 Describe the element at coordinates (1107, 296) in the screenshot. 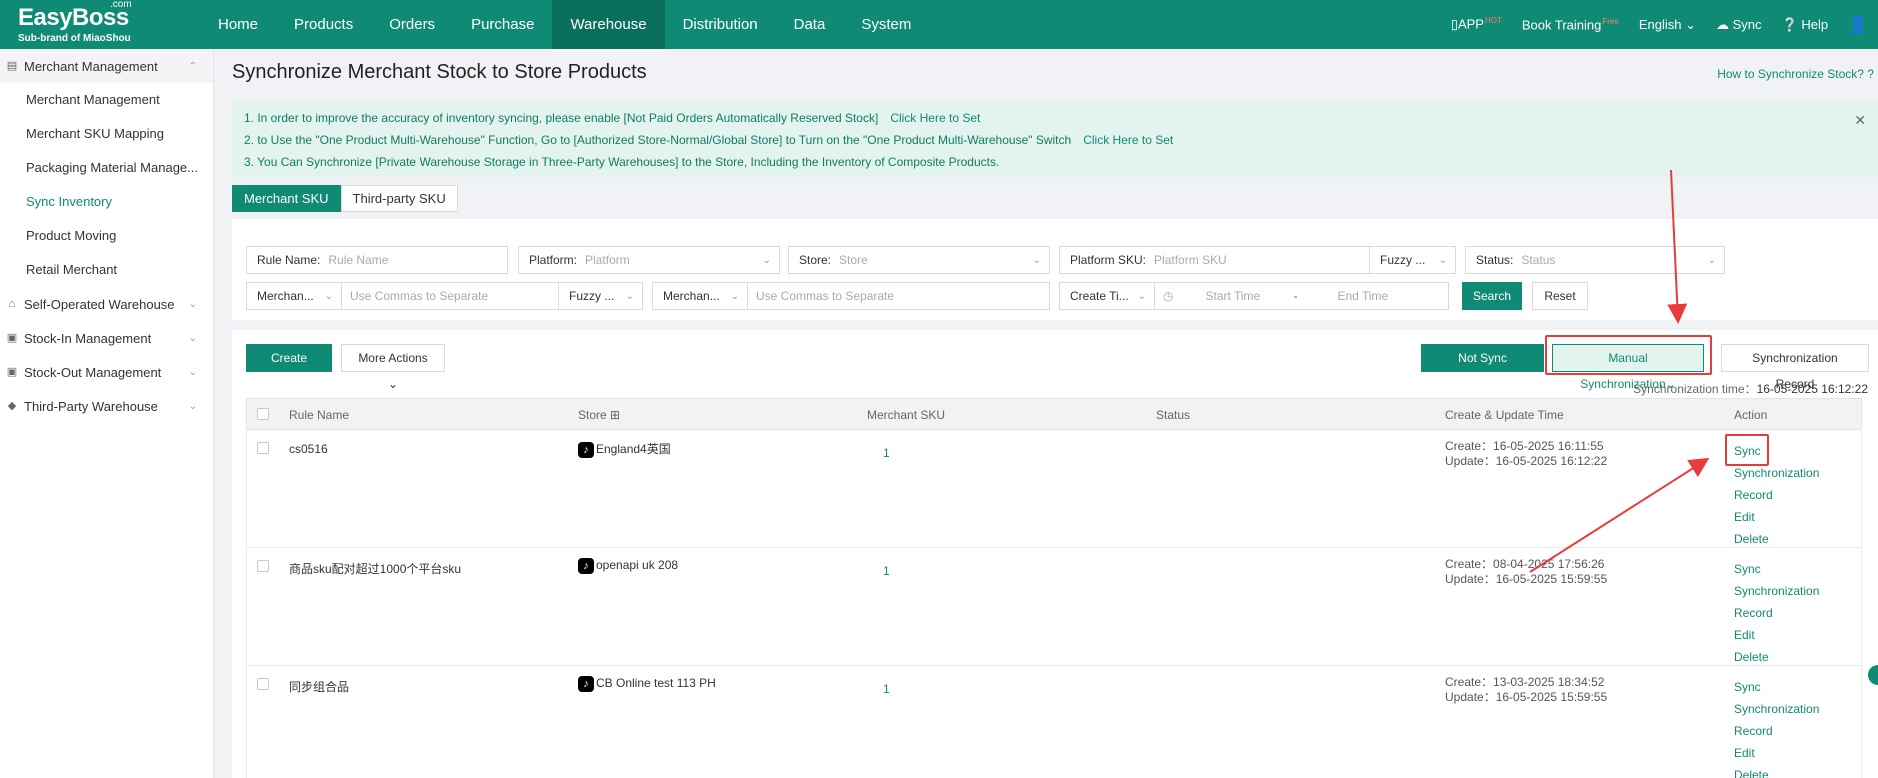

I see `time-type-select: Create Ti... ⌄` at that location.